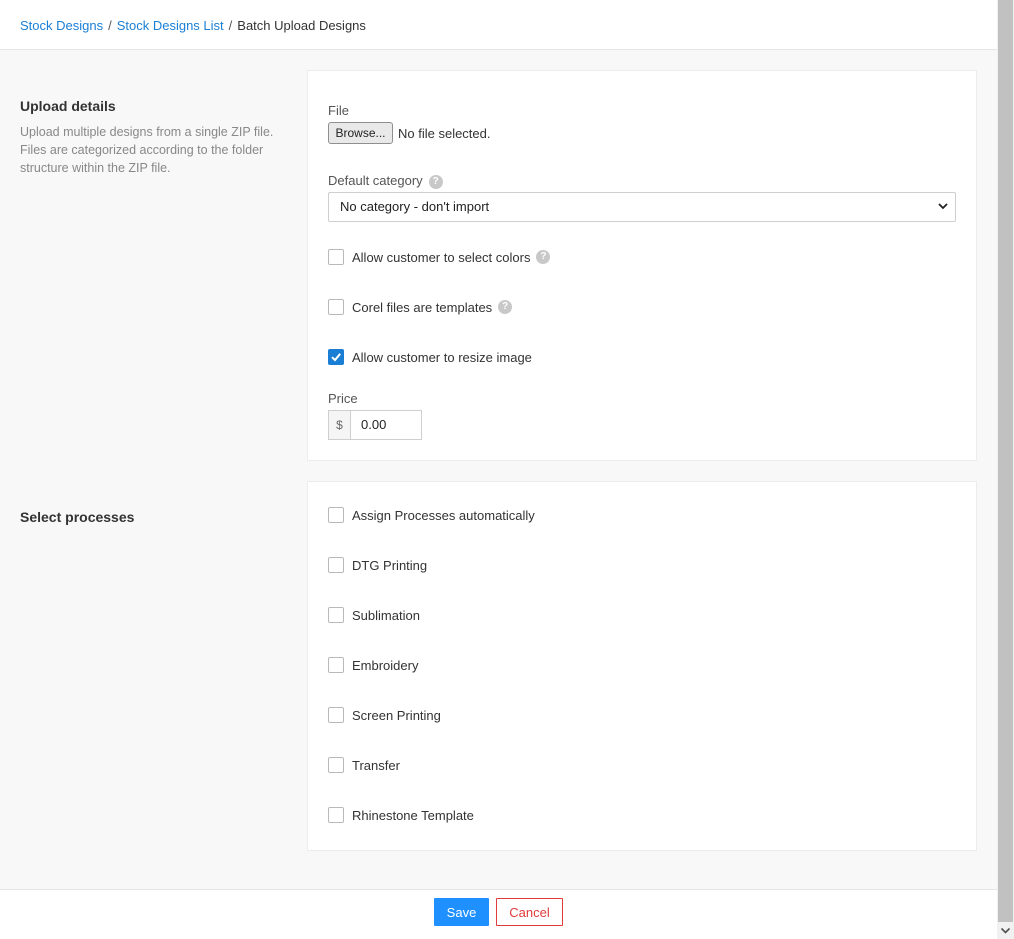  I want to click on process-item: DTG Printing, so click(377, 565).